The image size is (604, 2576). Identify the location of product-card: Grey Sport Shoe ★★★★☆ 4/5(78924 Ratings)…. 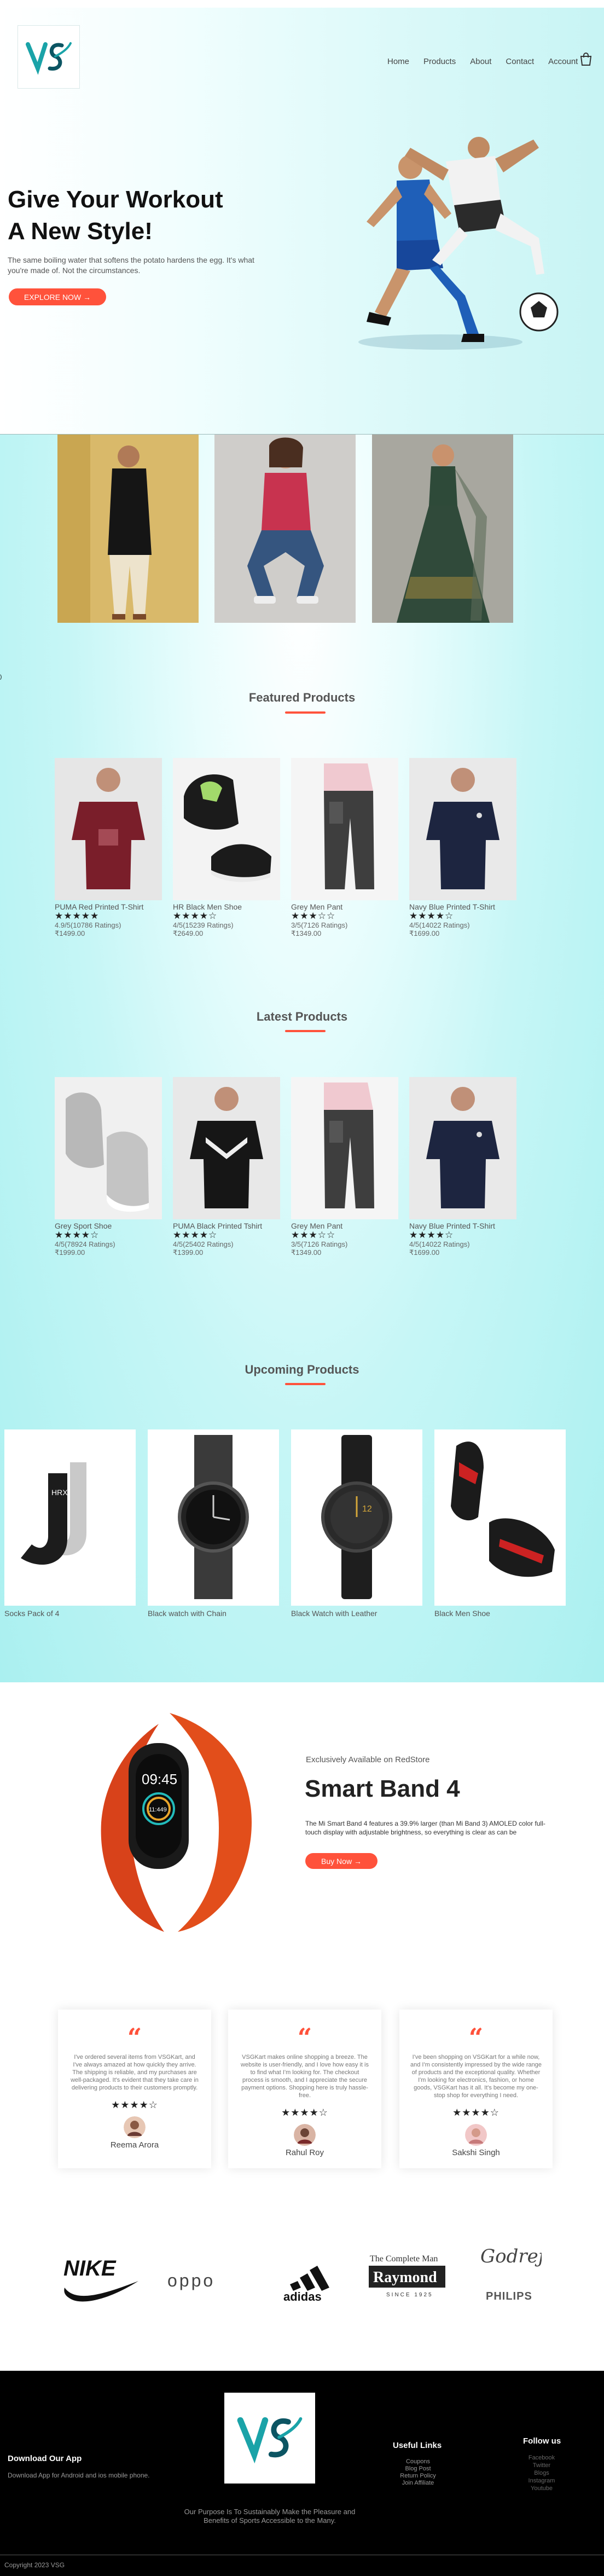
(108, 1167).